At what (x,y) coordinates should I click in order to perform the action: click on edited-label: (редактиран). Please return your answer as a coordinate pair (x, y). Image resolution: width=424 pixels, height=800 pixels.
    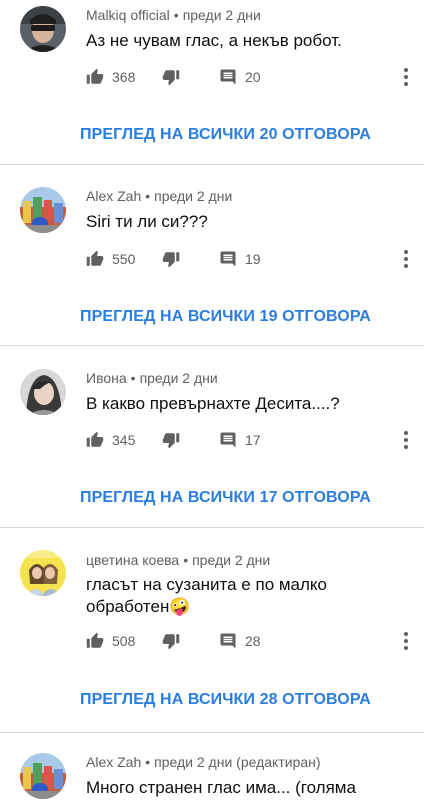
    Looking at the image, I should click on (278, 762).